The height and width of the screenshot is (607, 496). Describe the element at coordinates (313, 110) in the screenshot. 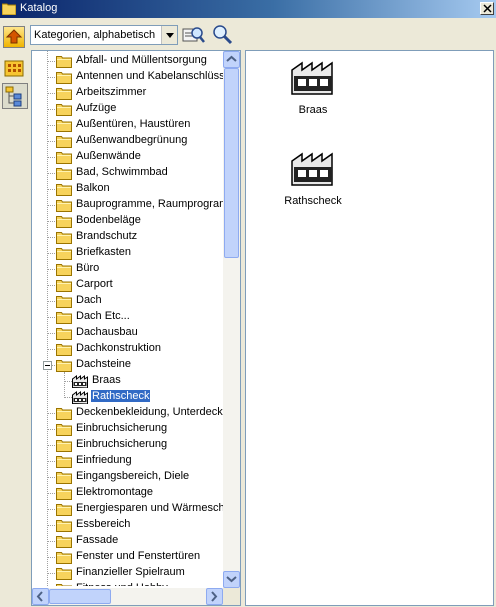

I see `item-label: Braas` at that location.